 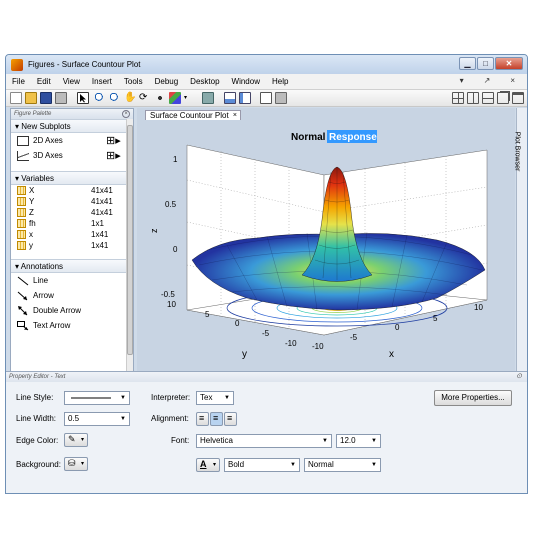 I want to click on minimize-button: ▁, so click(x=467, y=63).